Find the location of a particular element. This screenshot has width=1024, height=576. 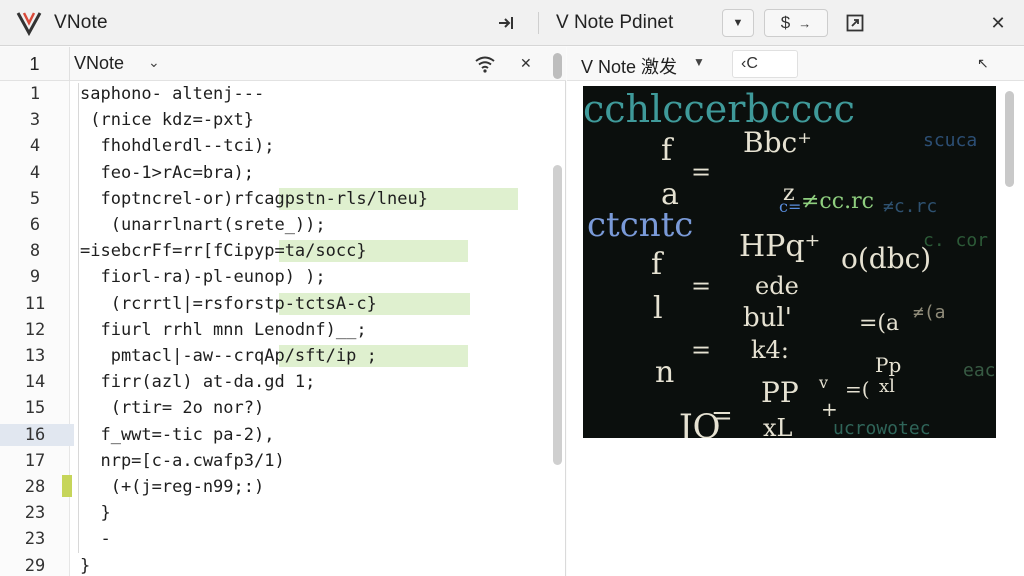

code-line: saphono- altenj--- is located at coordinates (315, 94).